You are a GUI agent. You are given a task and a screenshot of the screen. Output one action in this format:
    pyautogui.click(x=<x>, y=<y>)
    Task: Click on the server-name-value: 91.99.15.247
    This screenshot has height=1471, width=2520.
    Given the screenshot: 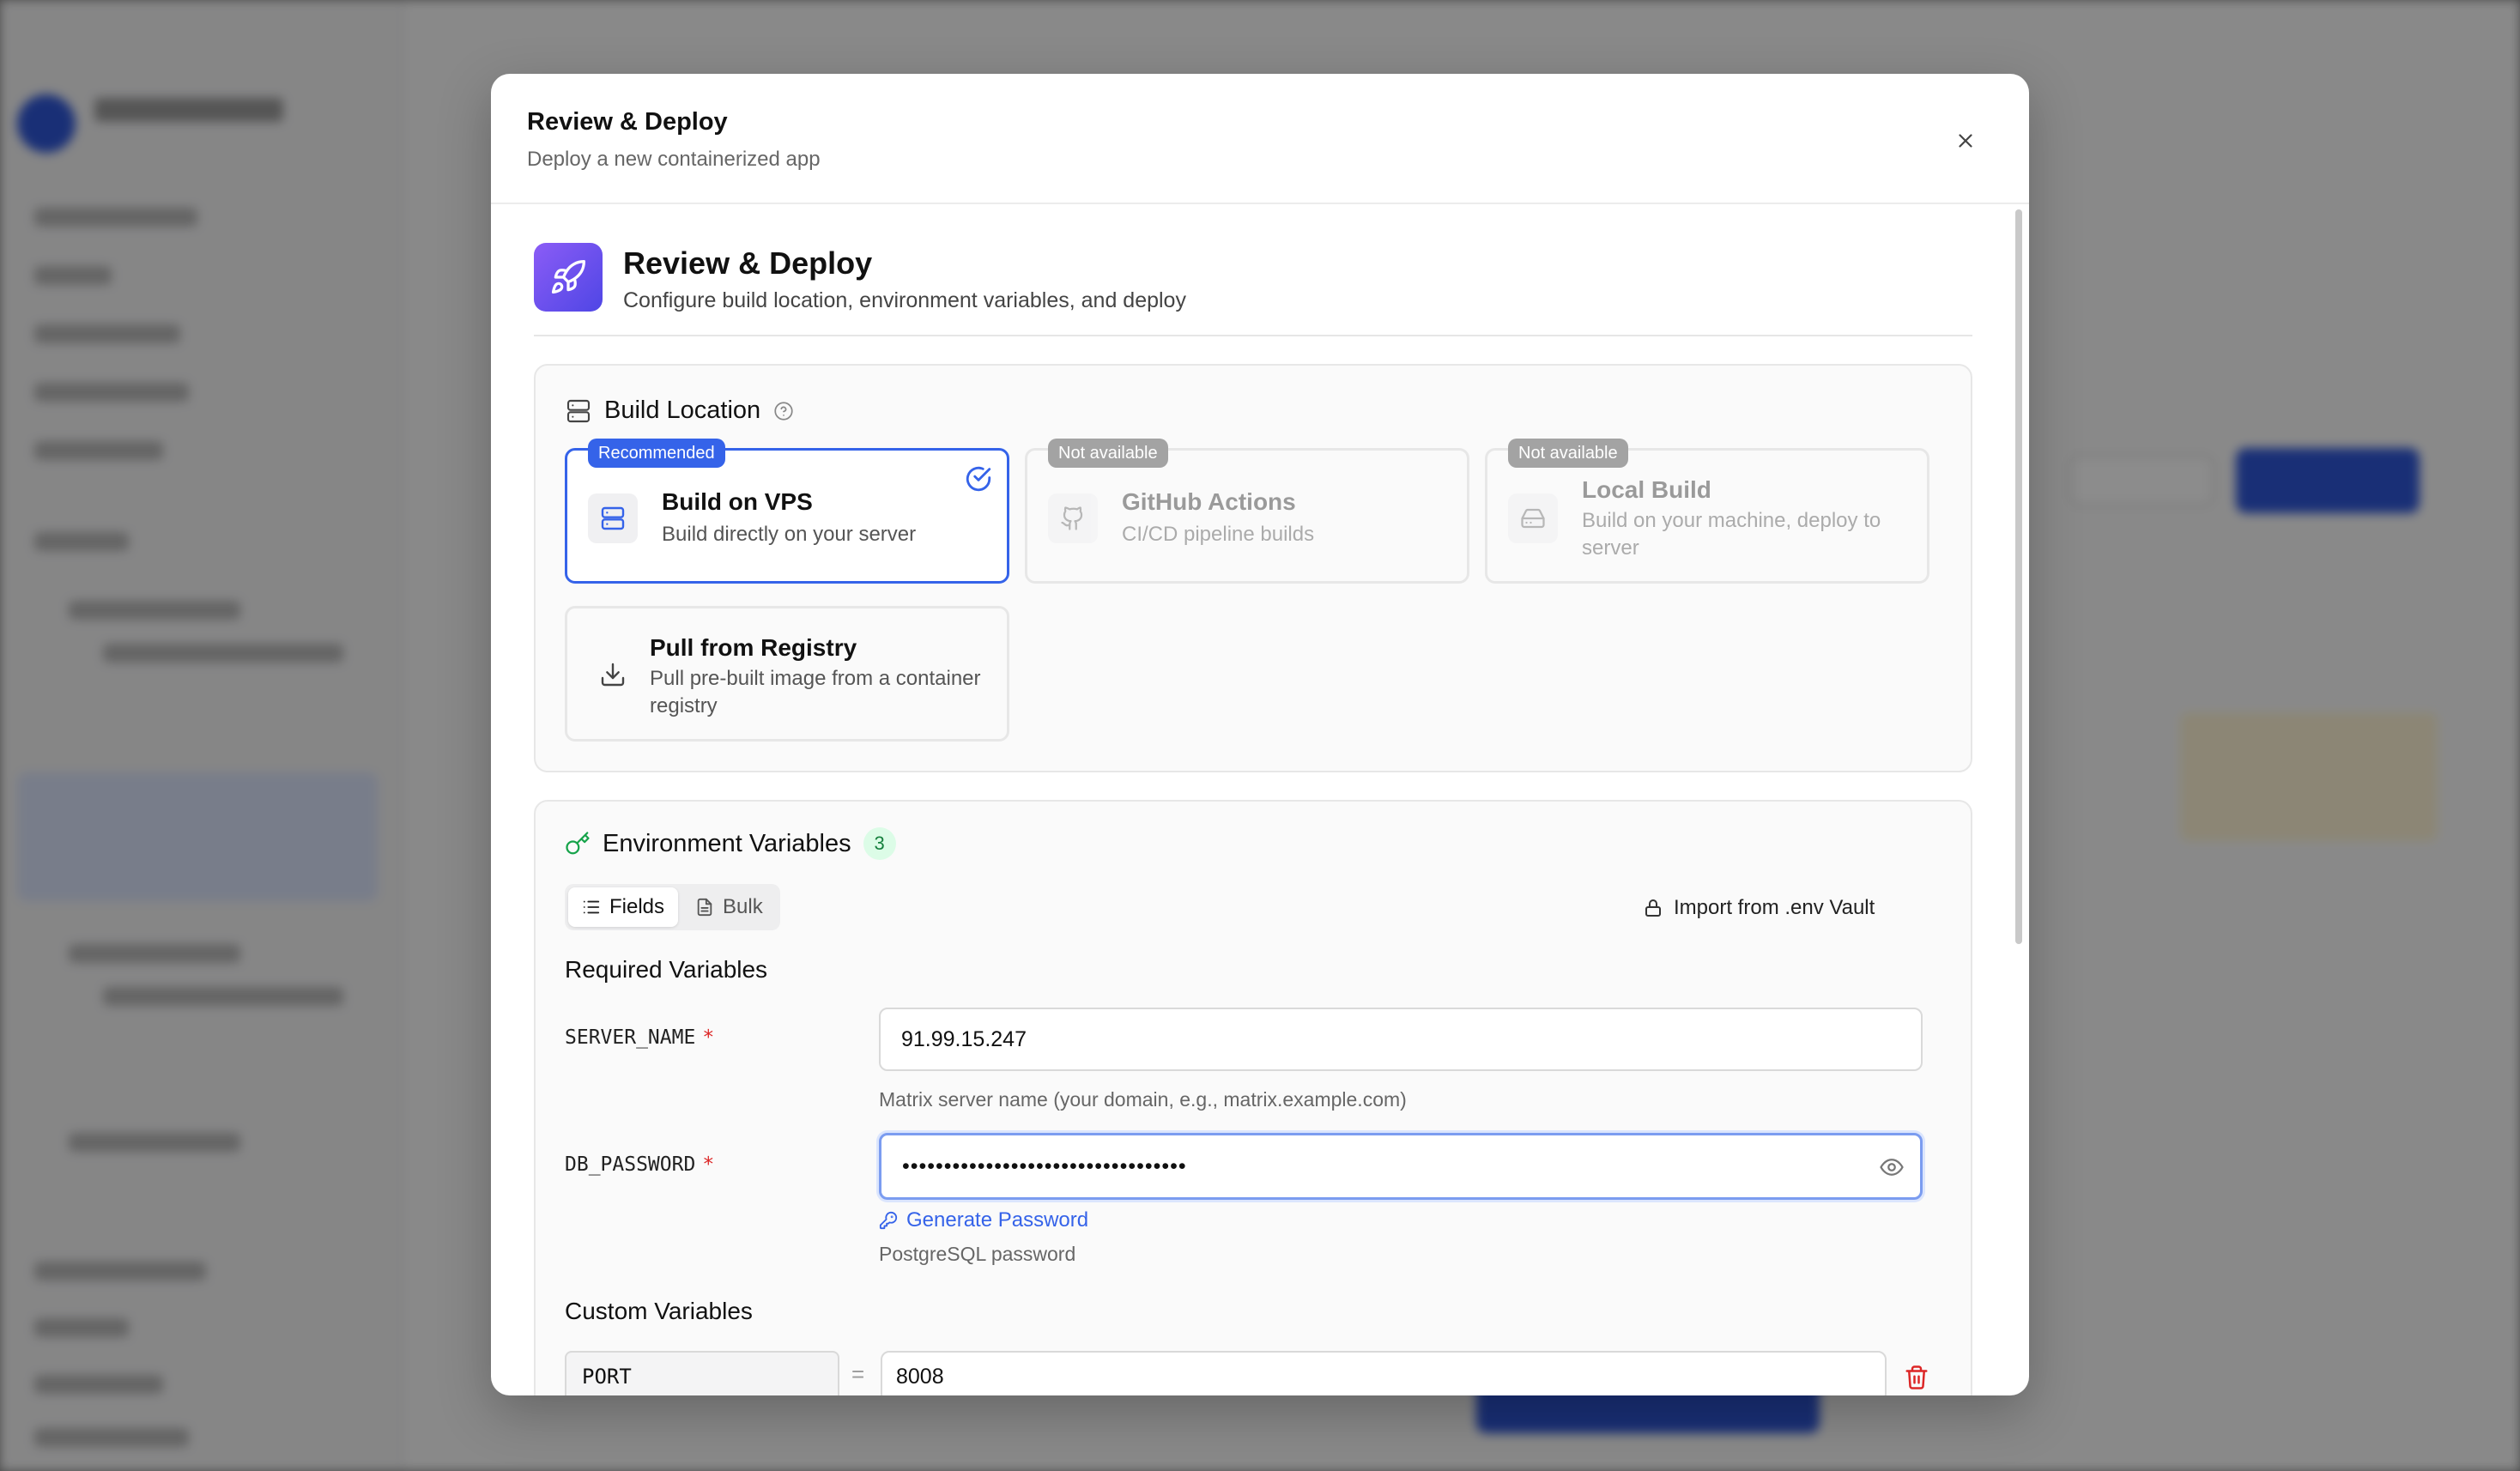 What is the action you would take?
    pyautogui.click(x=964, y=1038)
    